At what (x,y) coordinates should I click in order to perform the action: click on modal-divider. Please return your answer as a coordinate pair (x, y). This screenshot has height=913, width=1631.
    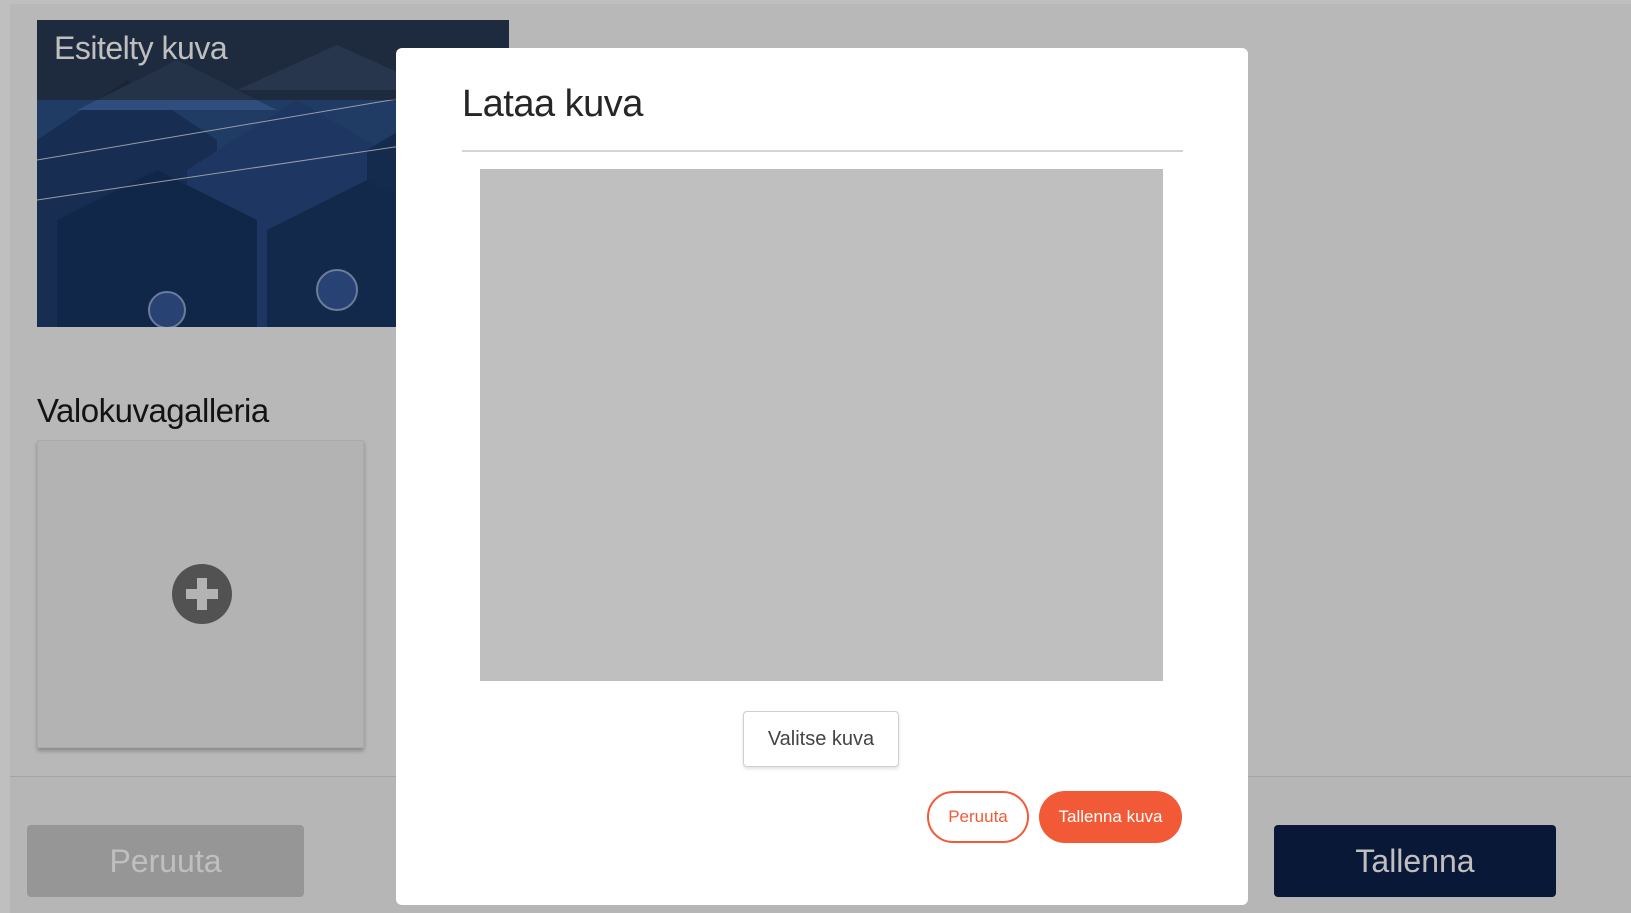
    Looking at the image, I should click on (822, 151).